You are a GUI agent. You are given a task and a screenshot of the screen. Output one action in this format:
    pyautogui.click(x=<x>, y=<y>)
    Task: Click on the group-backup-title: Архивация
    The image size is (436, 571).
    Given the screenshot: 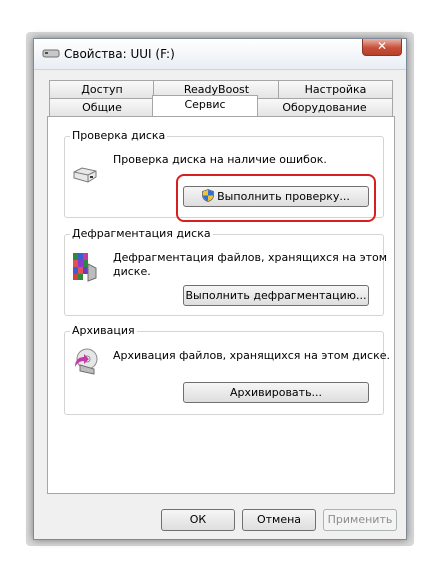 What is the action you would take?
    pyautogui.click(x=103, y=330)
    